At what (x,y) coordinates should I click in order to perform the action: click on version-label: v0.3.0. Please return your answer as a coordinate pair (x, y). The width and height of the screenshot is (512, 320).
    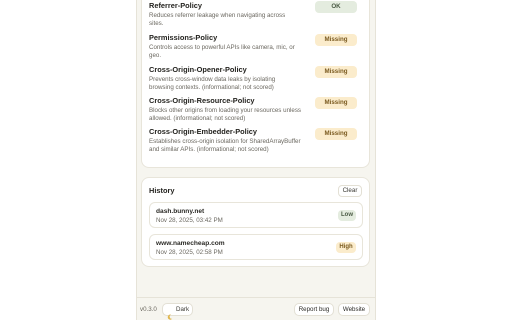
    Looking at the image, I should click on (148, 309).